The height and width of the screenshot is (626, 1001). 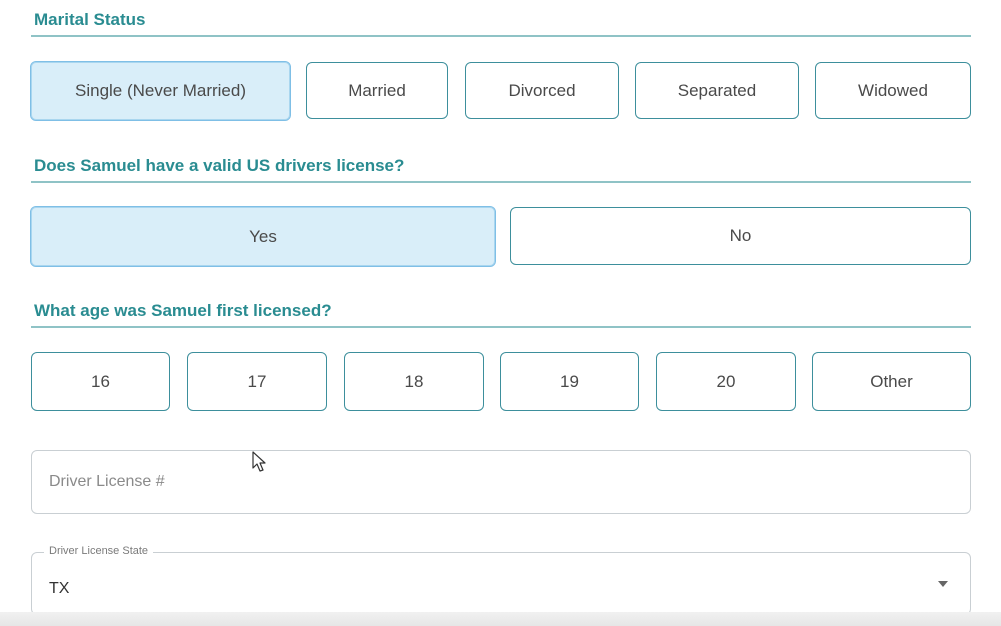 I want to click on age-option-19: 19, so click(x=569, y=381).